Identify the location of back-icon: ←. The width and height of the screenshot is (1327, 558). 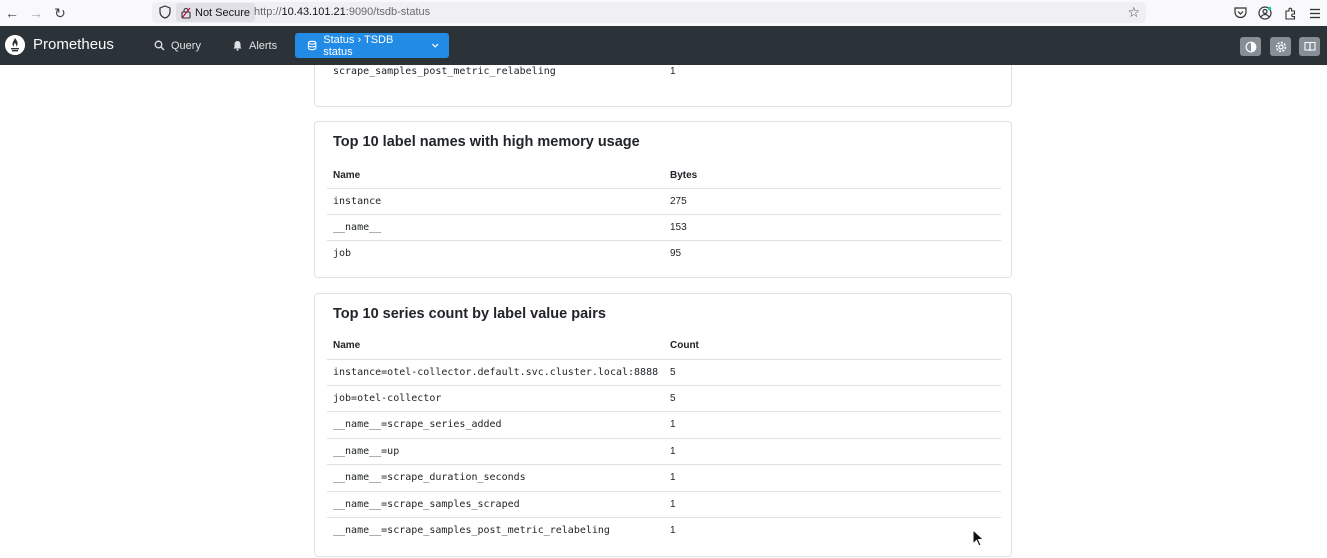
(12, 13).